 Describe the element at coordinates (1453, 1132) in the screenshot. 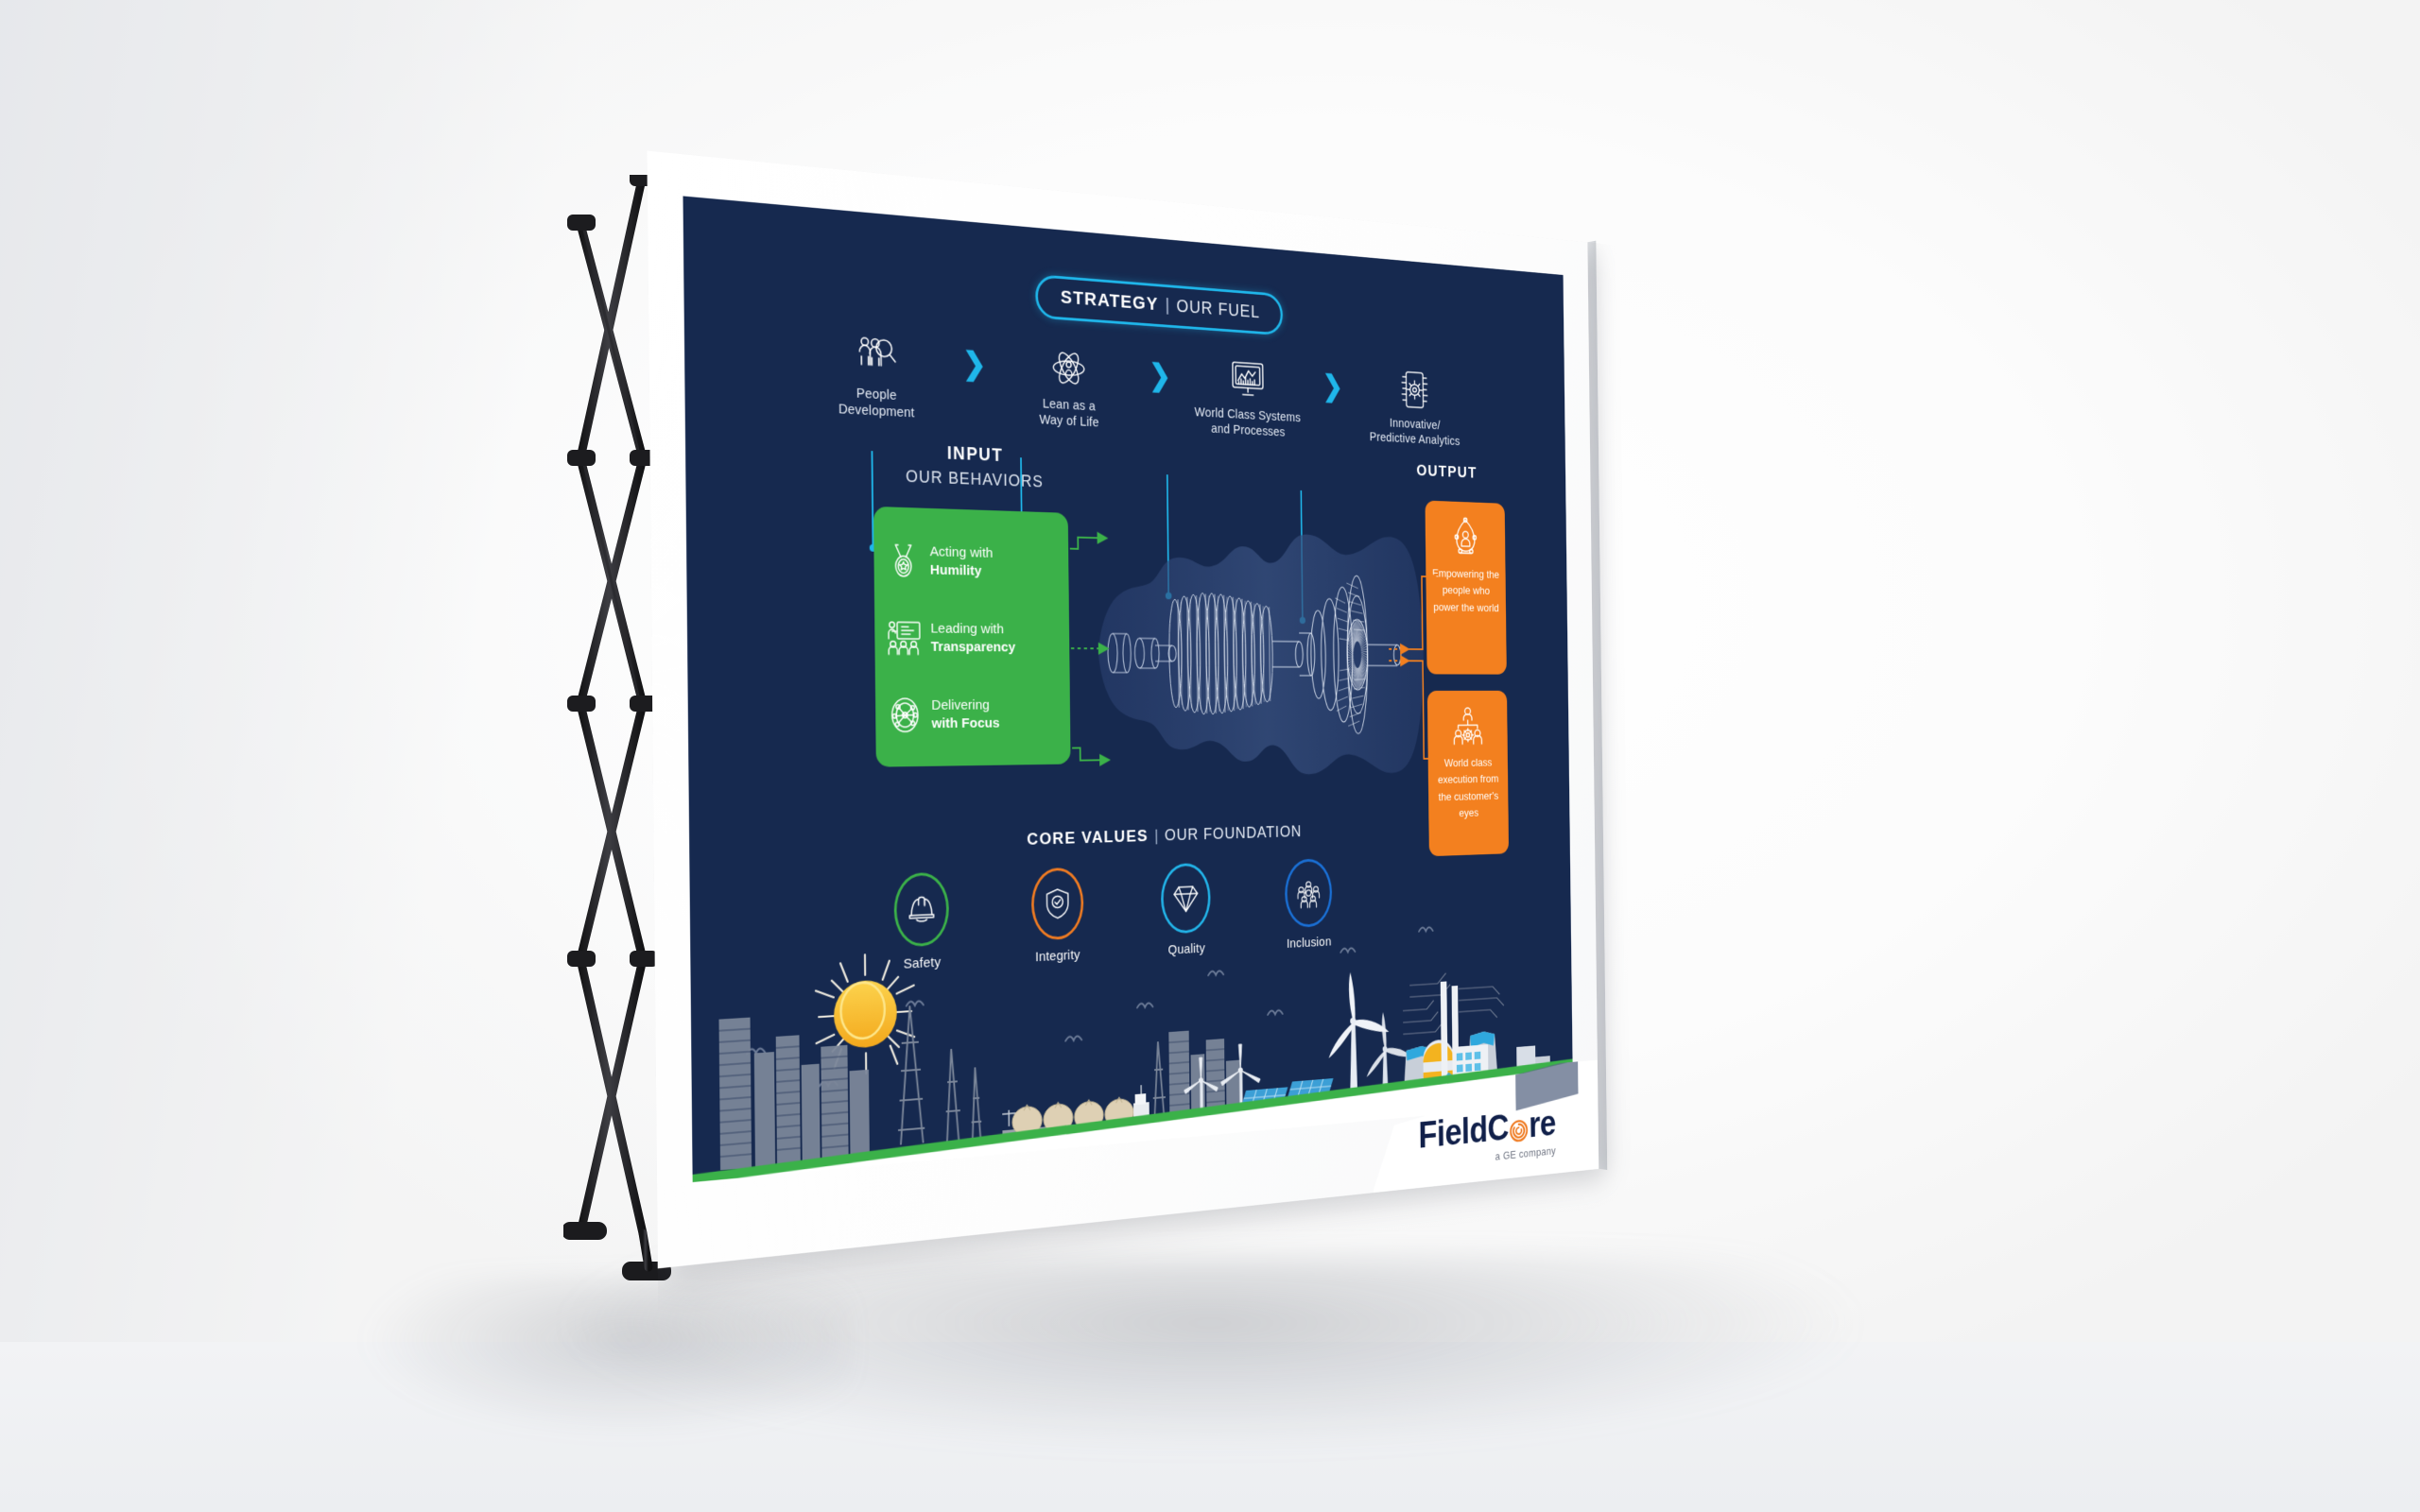

I see `logo-word-field: Field` at that location.